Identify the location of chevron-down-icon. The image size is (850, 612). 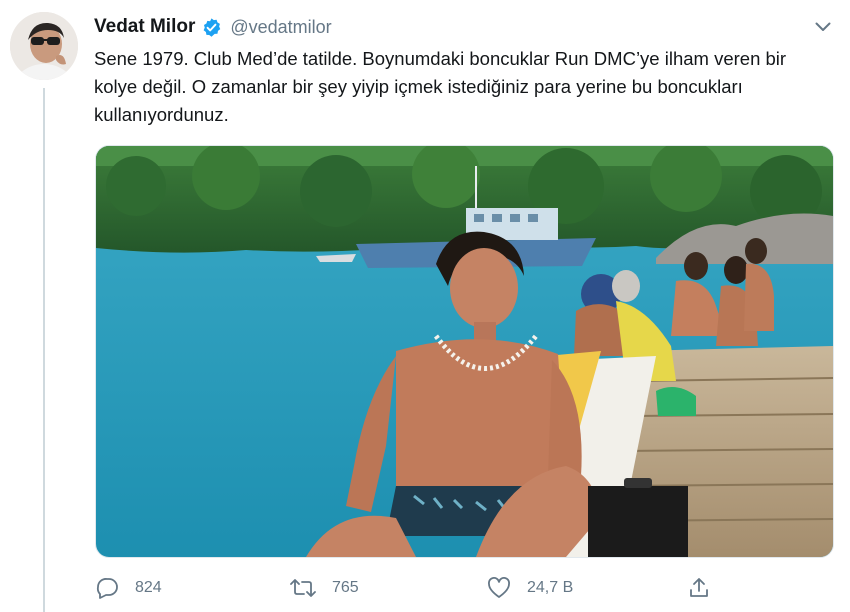
(823, 26).